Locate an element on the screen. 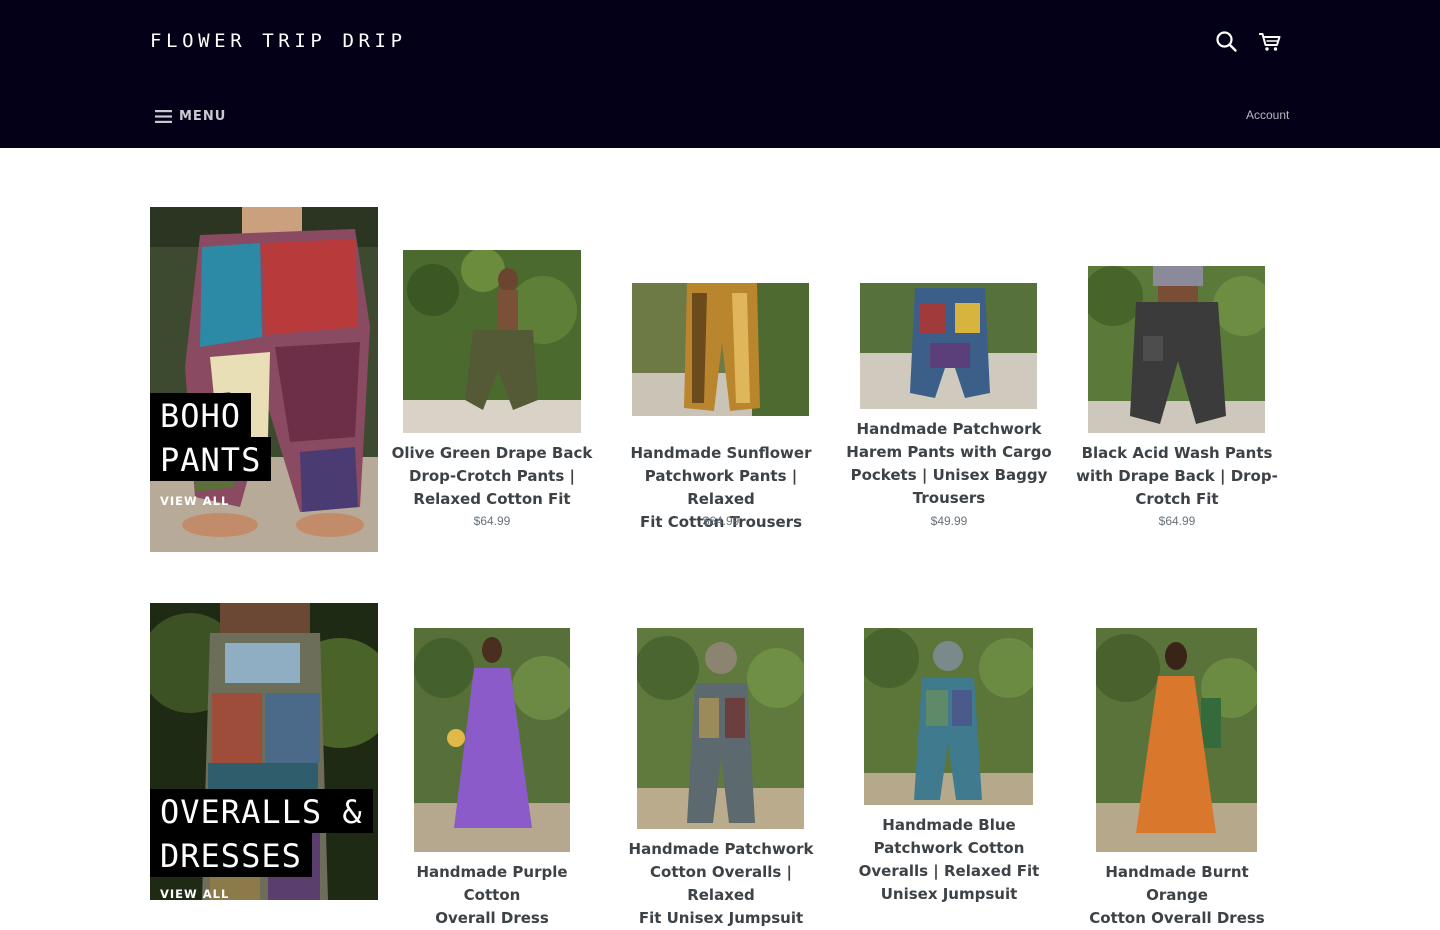 This screenshot has height=930, width=1440. collection-title-line-2: DRESSES is located at coordinates (231, 855).